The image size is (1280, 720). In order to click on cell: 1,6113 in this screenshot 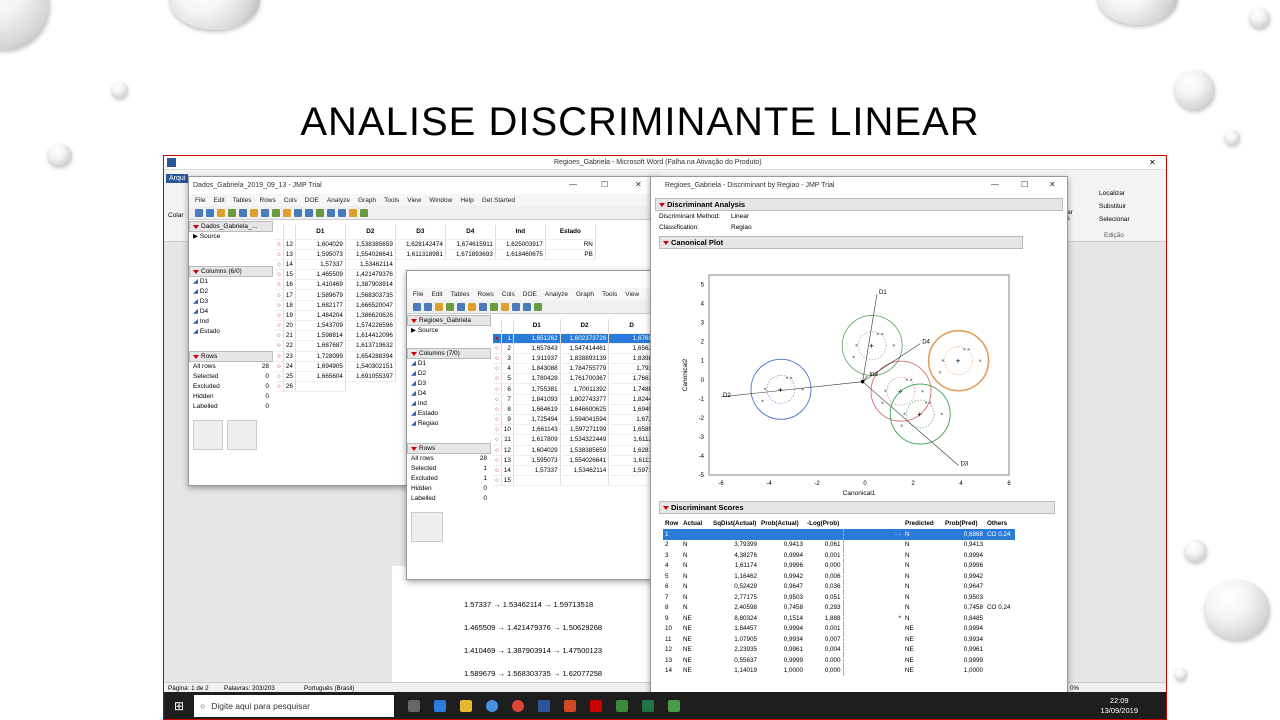, I will do `click(631, 460)`.